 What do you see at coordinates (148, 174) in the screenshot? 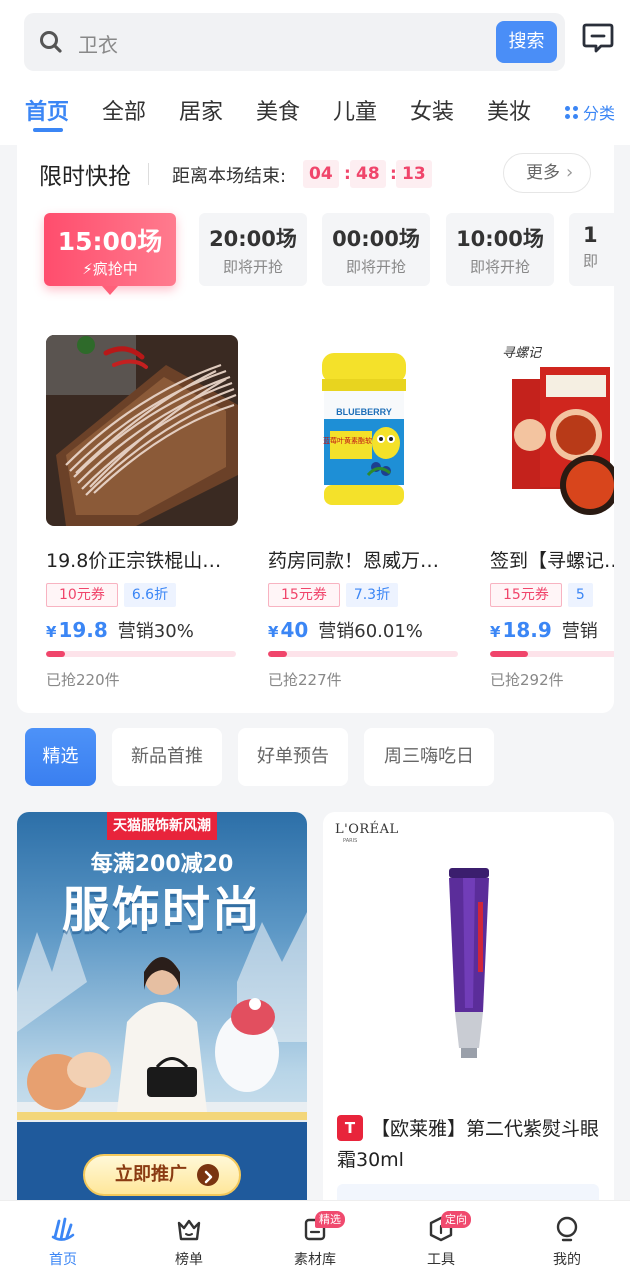
I see `divider` at bounding box center [148, 174].